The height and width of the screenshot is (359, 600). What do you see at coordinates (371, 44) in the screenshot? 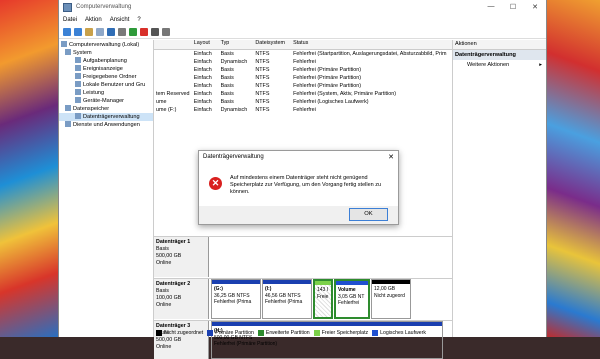
I see `col-status: Status` at bounding box center [371, 44].